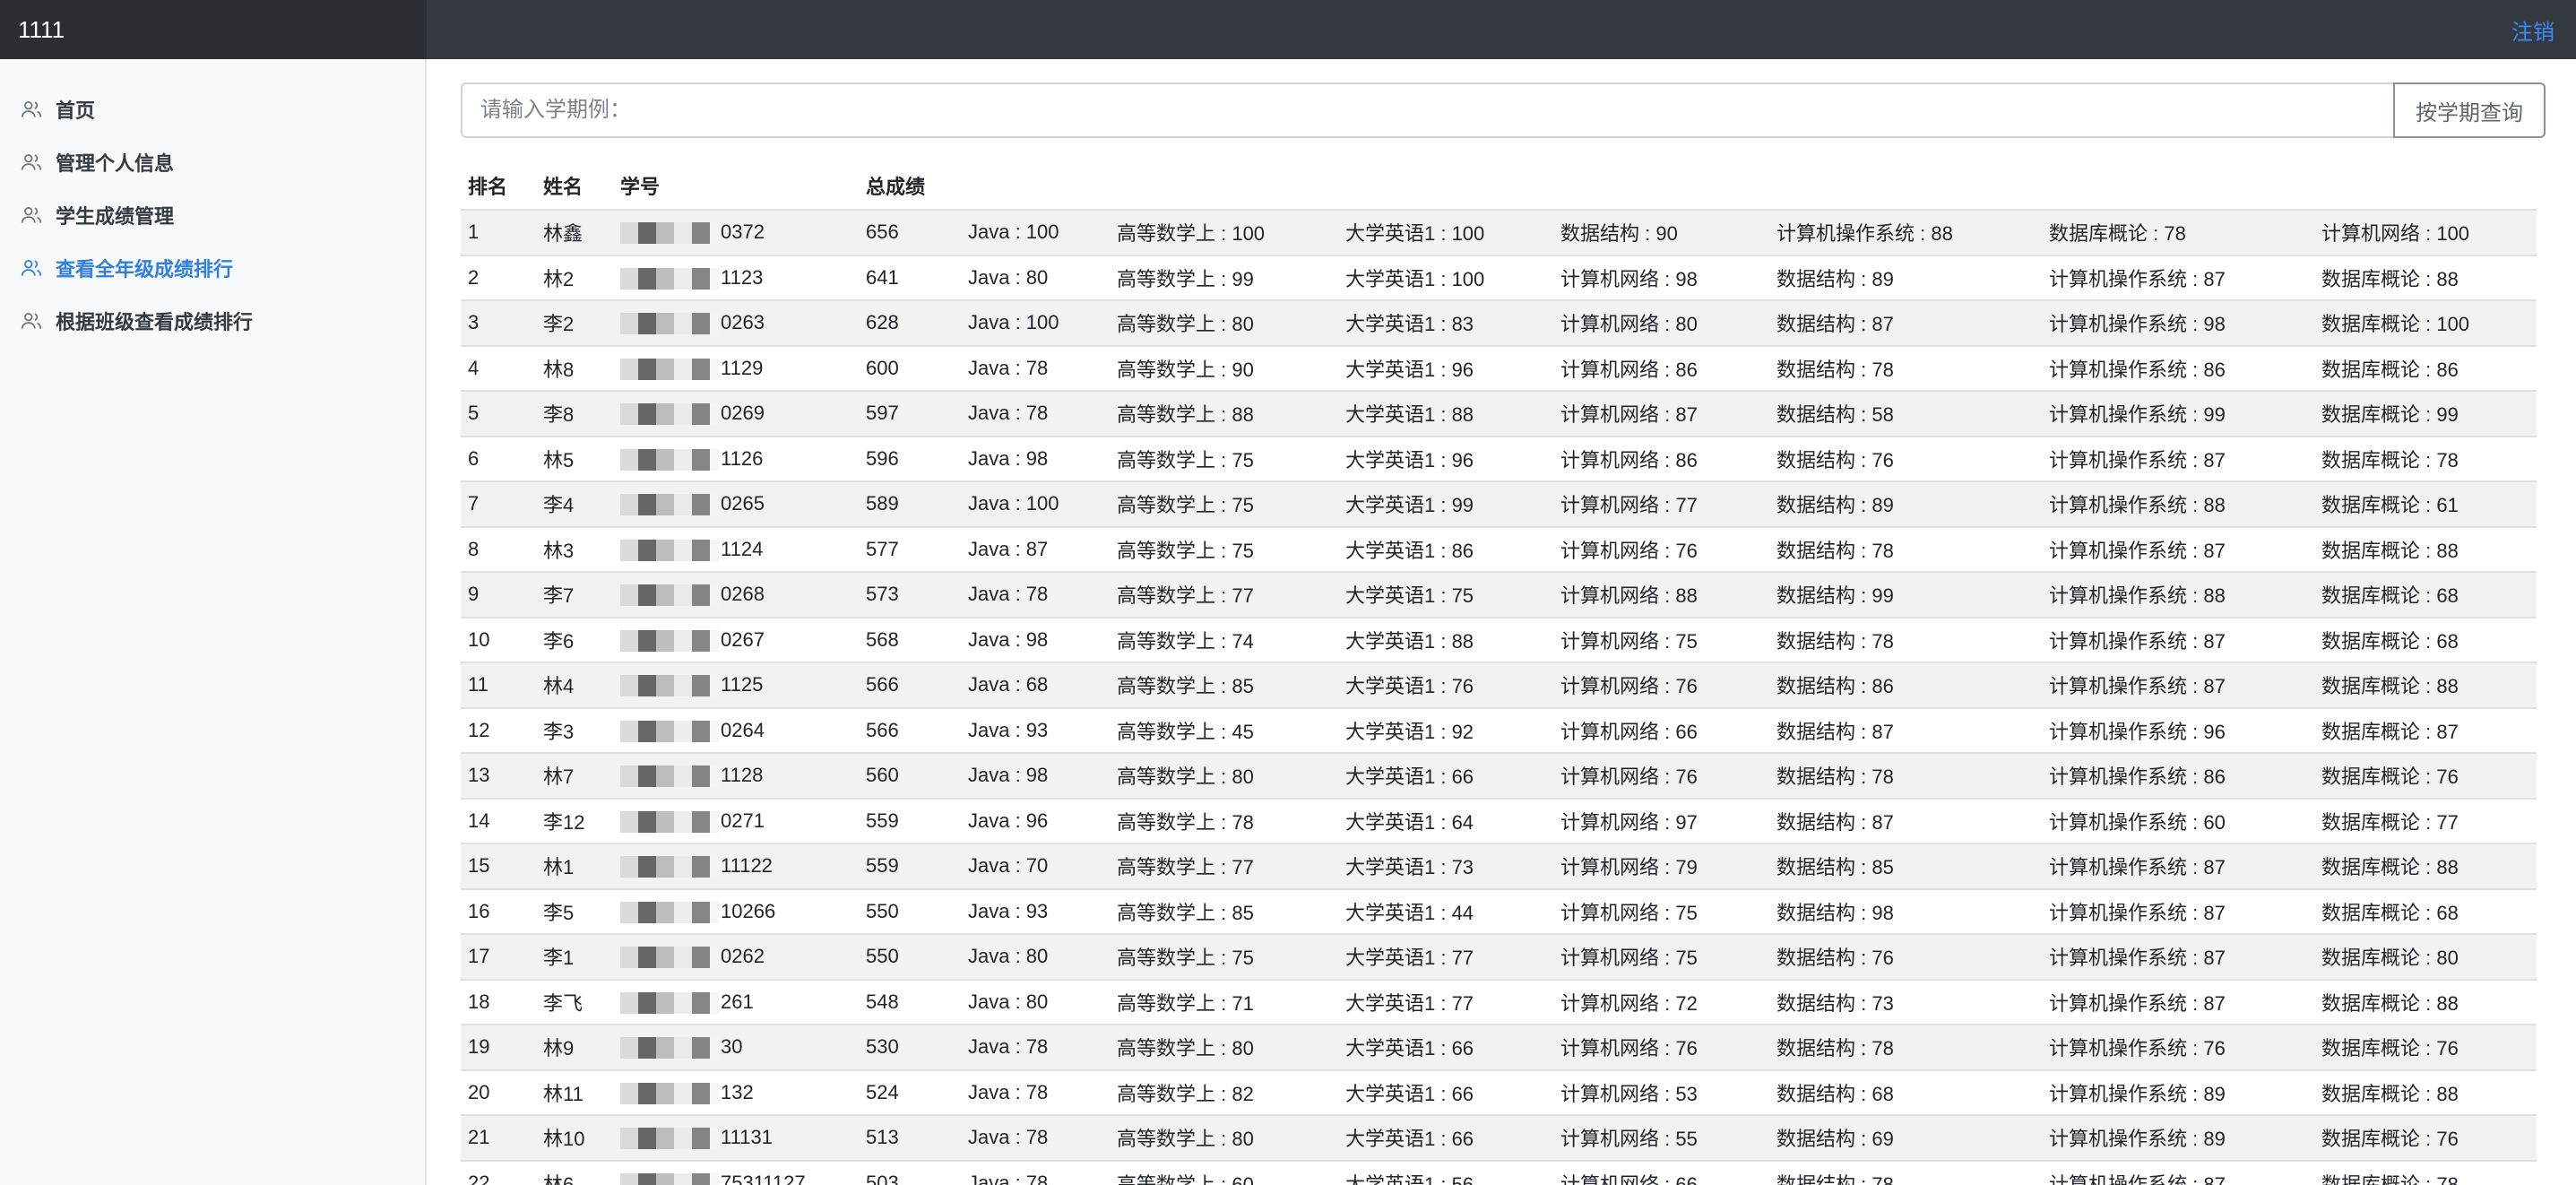 Image resolution: width=2576 pixels, height=1185 pixels. I want to click on cell-course-score: 计算机网络 : 88, so click(1661, 595).